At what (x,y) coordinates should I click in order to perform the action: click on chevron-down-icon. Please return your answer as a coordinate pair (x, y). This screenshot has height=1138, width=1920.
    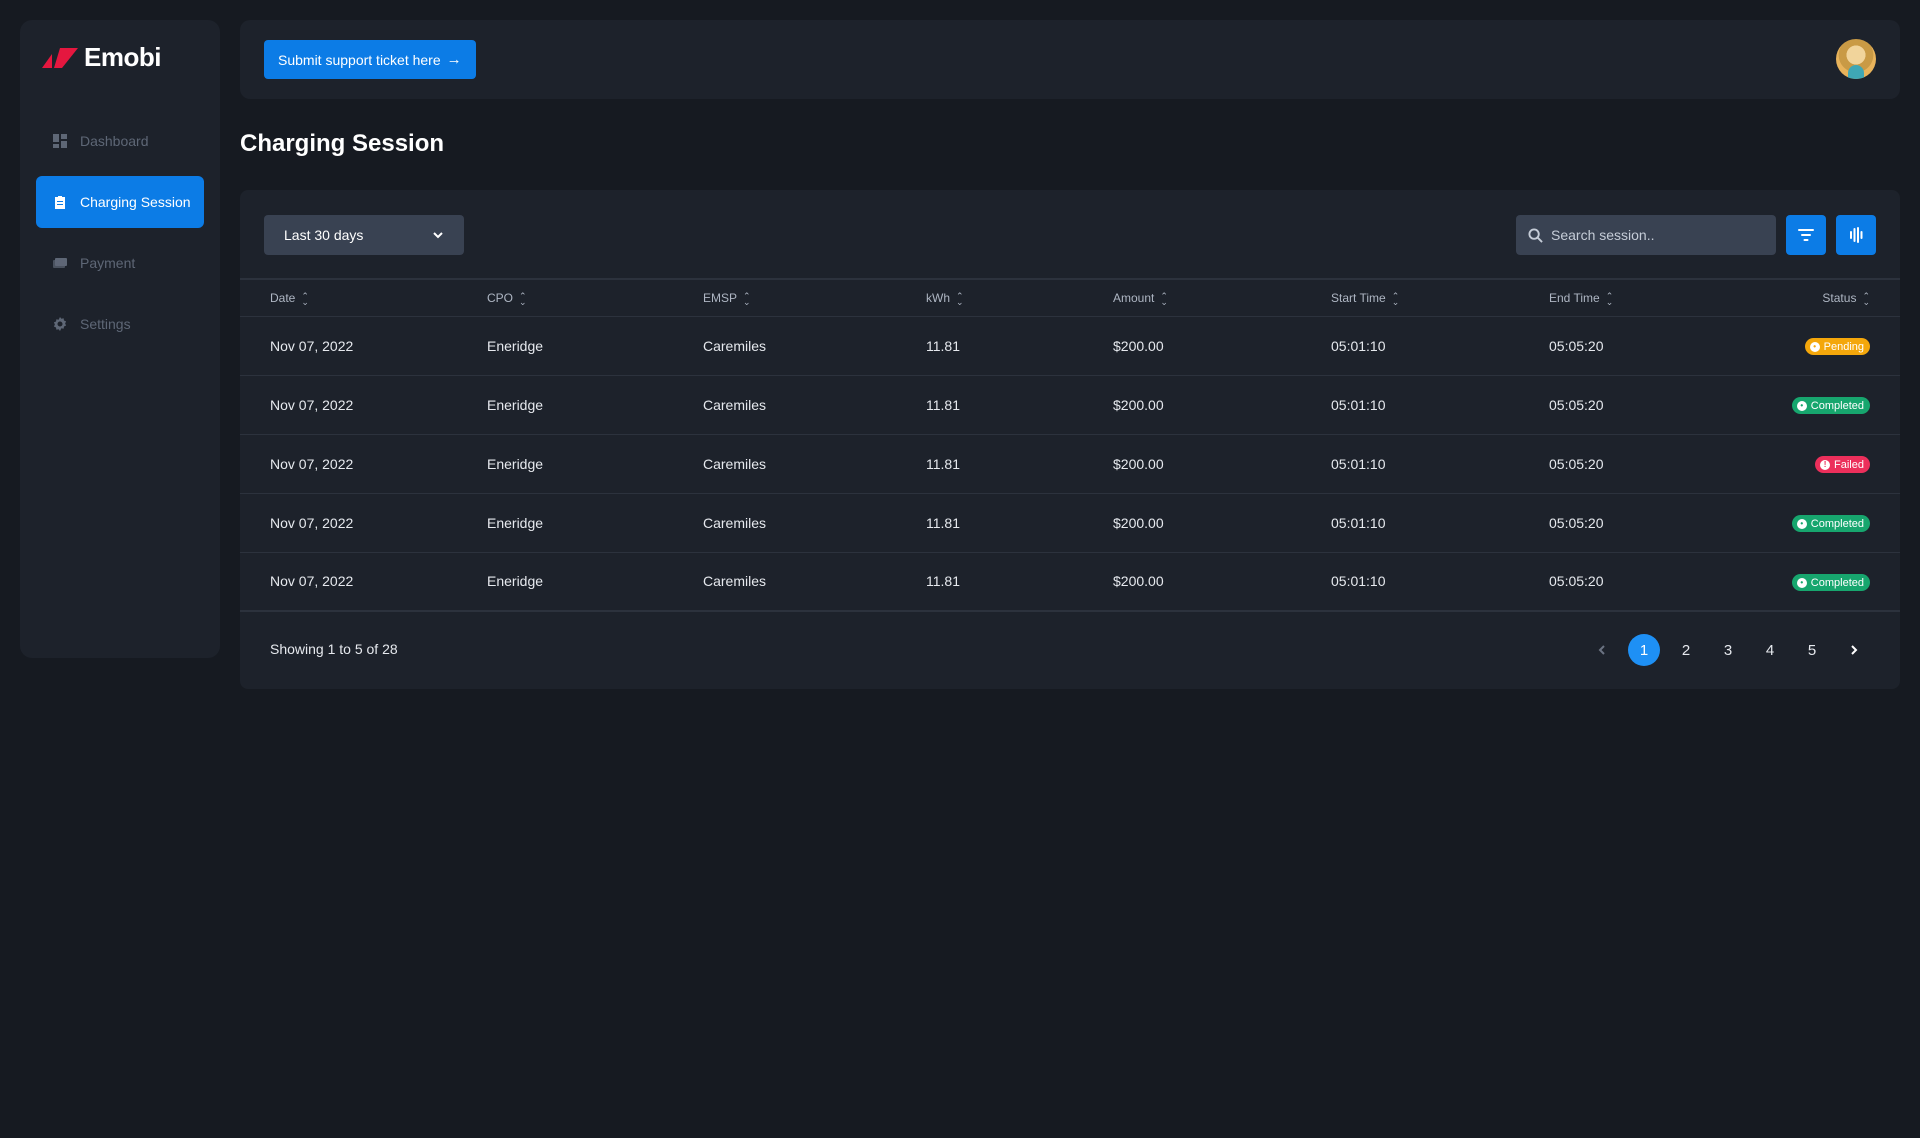
    Looking at the image, I should click on (438, 235).